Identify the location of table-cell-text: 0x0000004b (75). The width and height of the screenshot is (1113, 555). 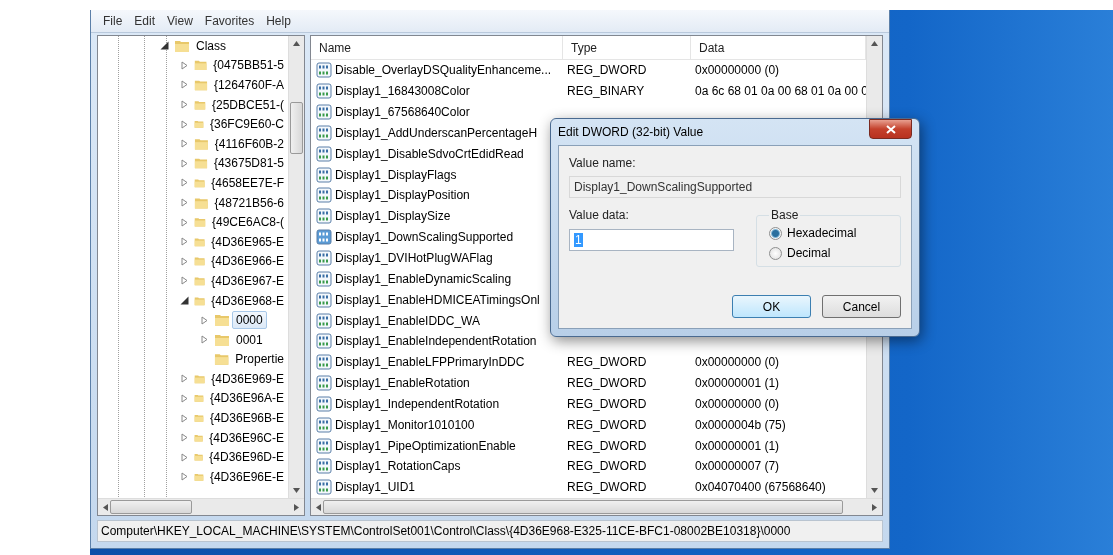
(740, 424).